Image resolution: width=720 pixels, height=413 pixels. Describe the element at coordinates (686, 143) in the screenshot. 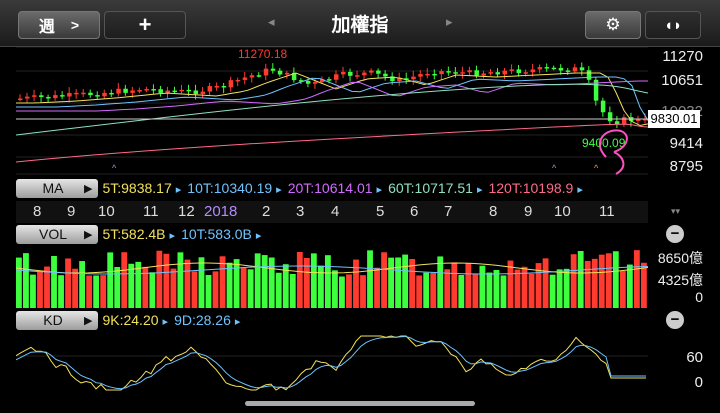

I see `price-axis-label: 9414` at that location.